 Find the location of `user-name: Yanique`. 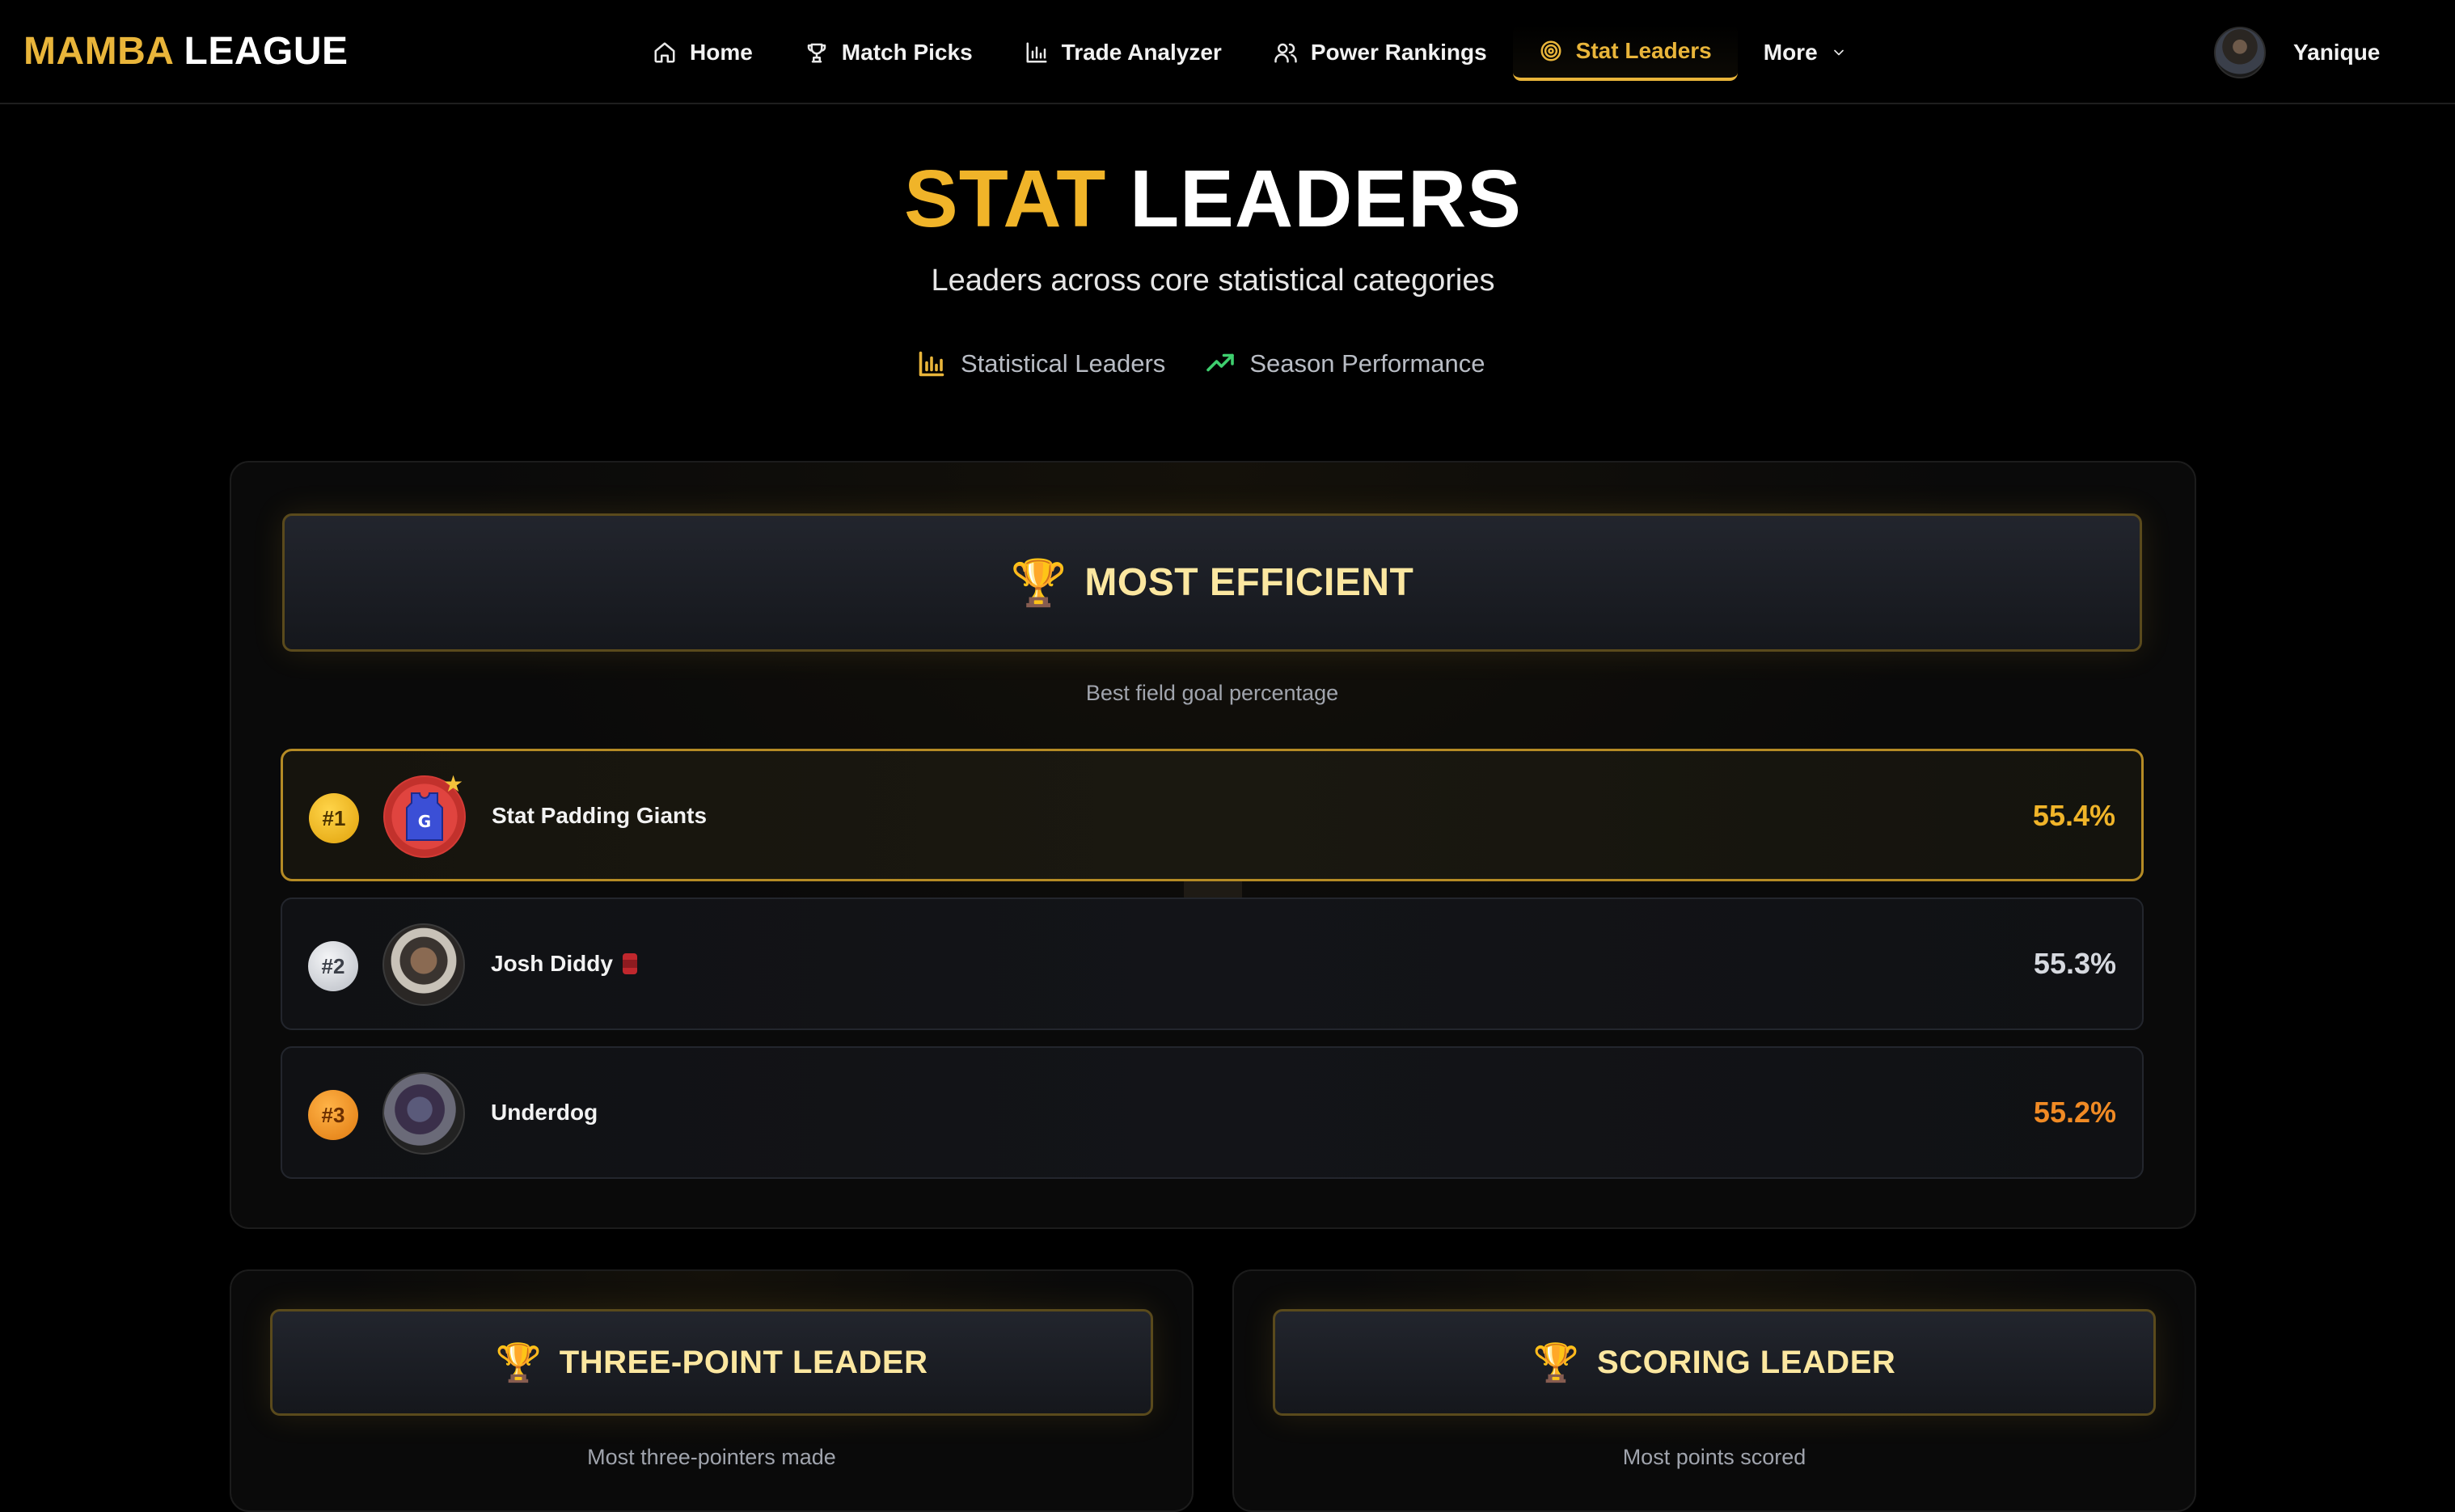

user-name: Yanique is located at coordinates (2337, 52).